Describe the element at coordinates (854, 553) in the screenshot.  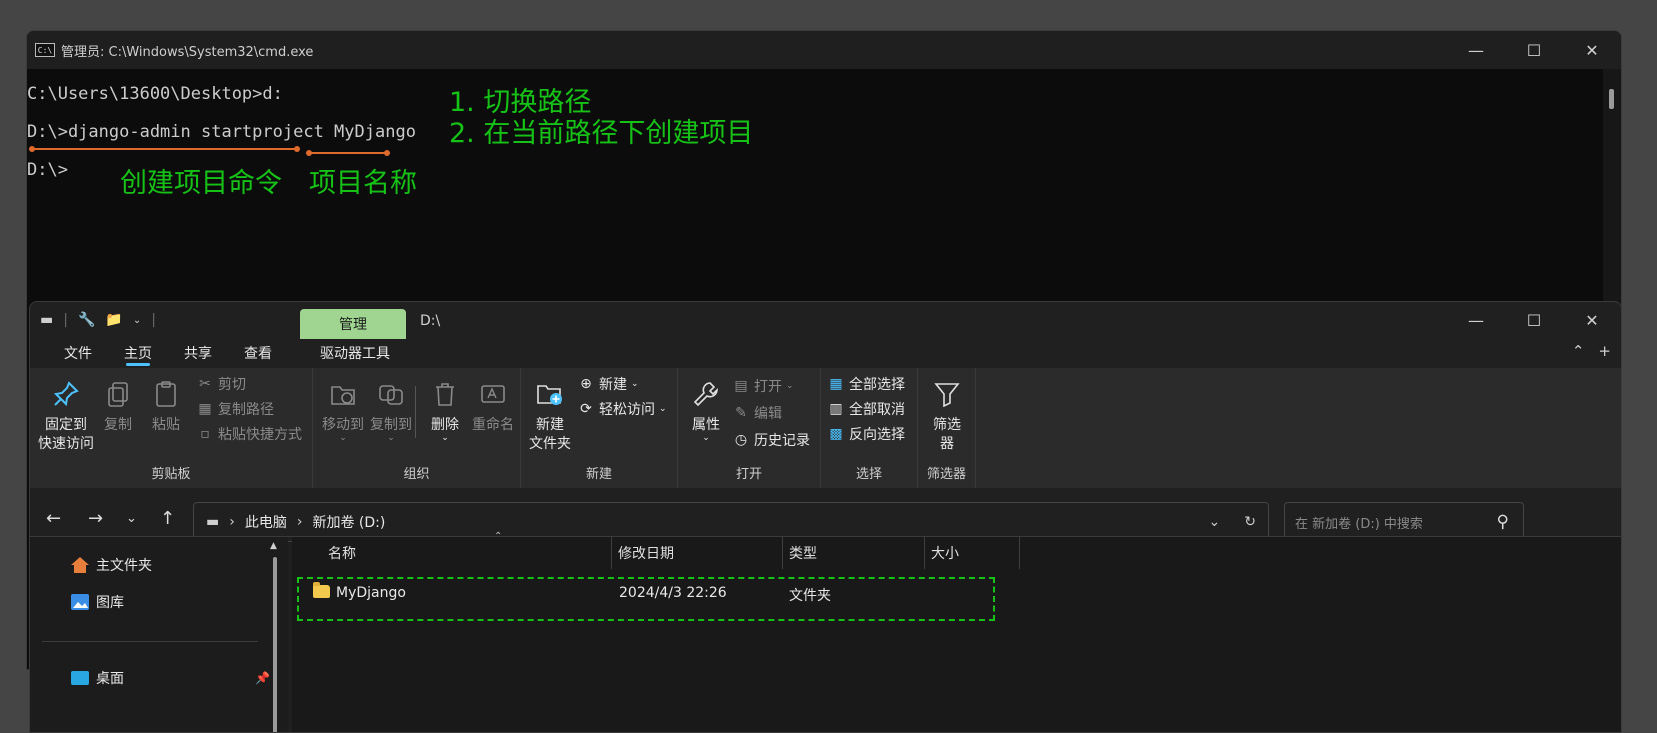
I see `column-header-type: 类型` at that location.